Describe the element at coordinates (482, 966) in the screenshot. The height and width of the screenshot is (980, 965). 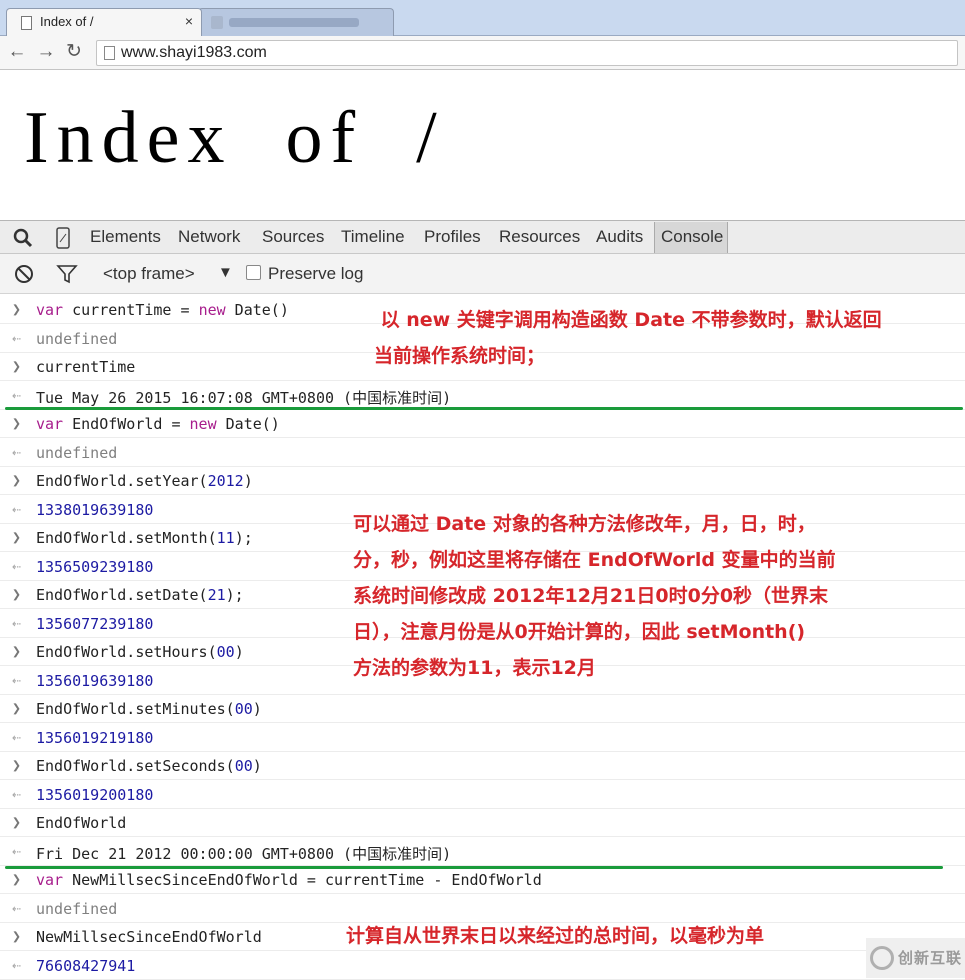
I see `console-result-row: ⇠ 76608427941` at that location.